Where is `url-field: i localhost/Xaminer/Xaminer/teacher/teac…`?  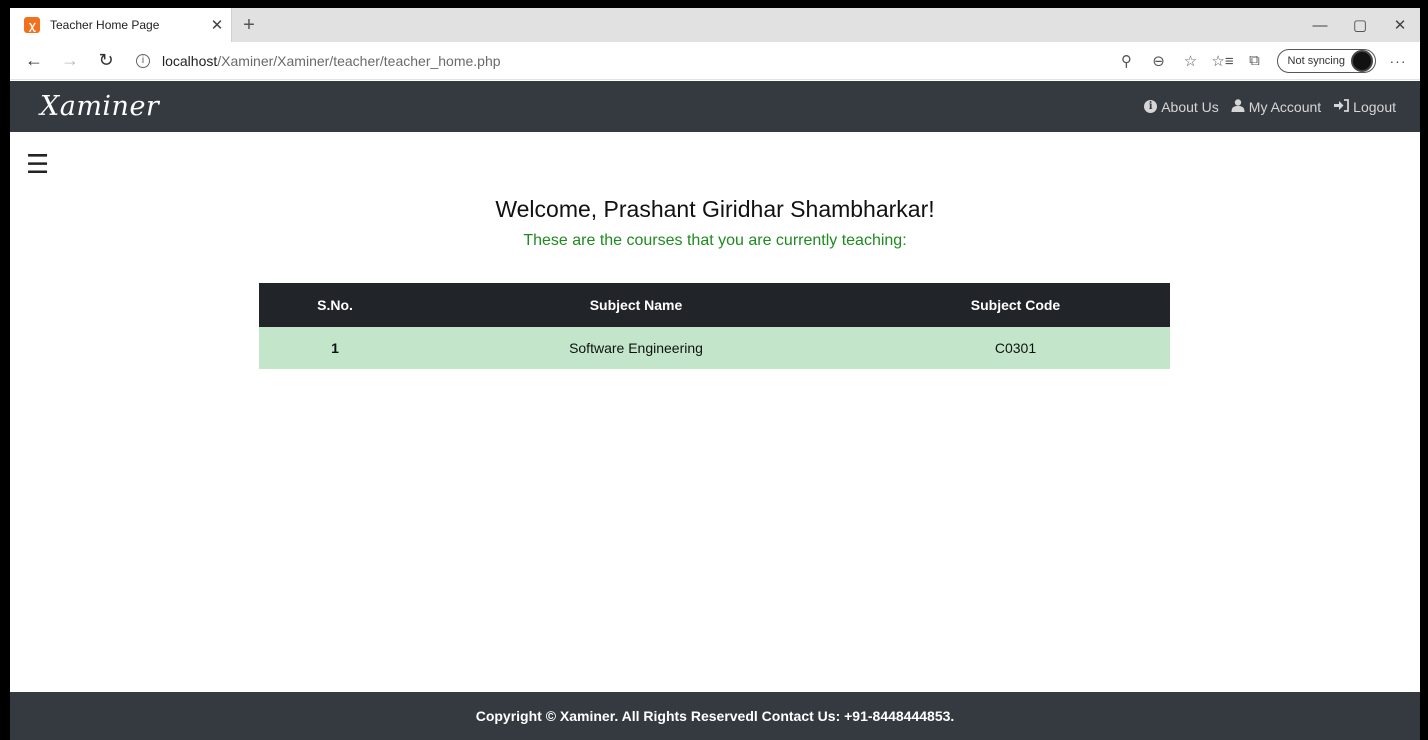
url-field: i localhost/Xaminer/Xaminer/teacher/teac… is located at coordinates (623, 61).